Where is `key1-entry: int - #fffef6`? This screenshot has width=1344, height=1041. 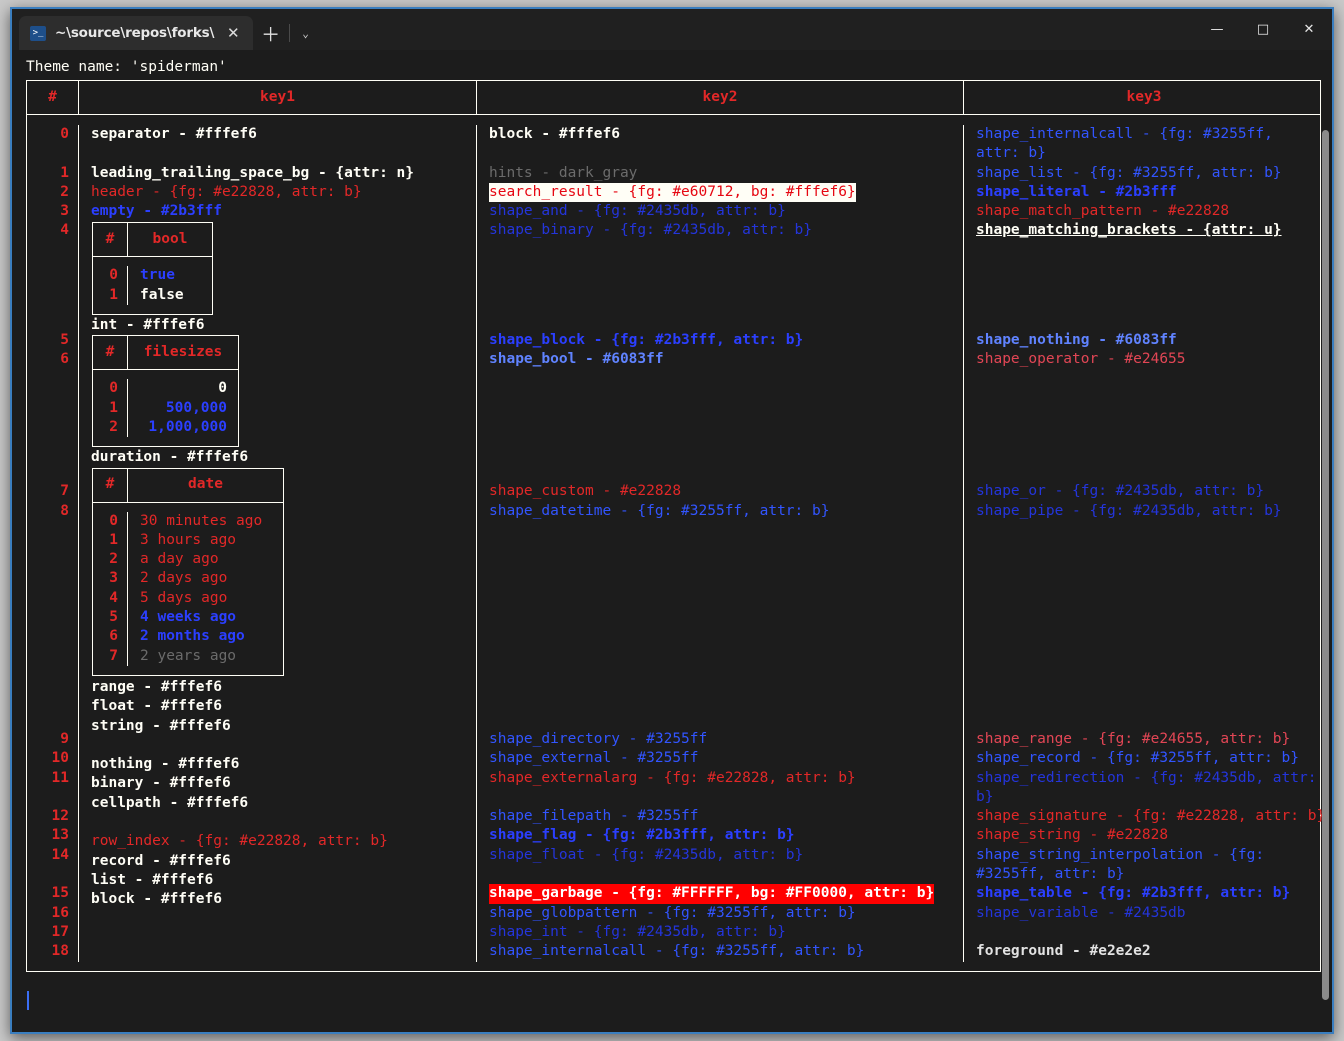
key1-entry: int - #fffef6 is located at coordinates (148, 325).